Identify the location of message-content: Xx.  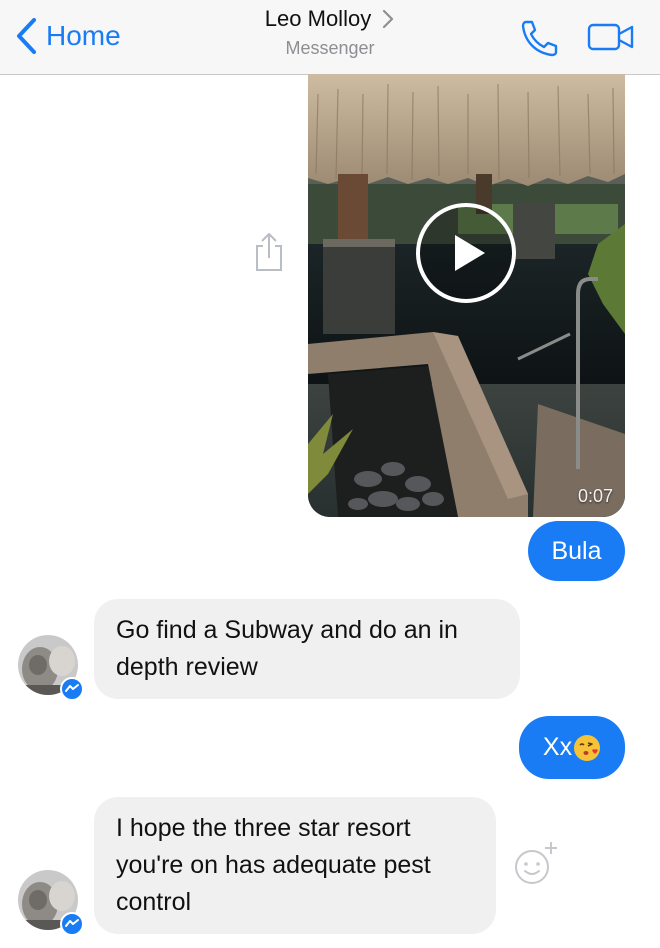
(572, 747).